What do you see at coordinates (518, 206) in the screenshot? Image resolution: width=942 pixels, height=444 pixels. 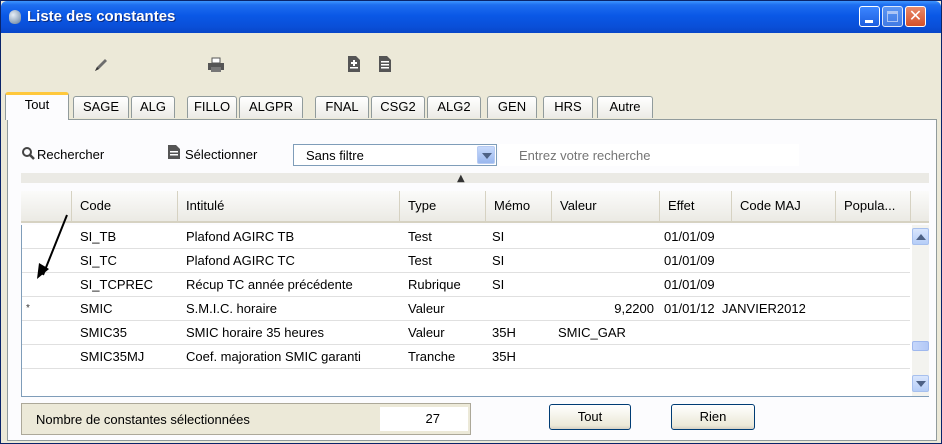 I see `col-header-memo: Mémo` at bounding box center [518, 206].